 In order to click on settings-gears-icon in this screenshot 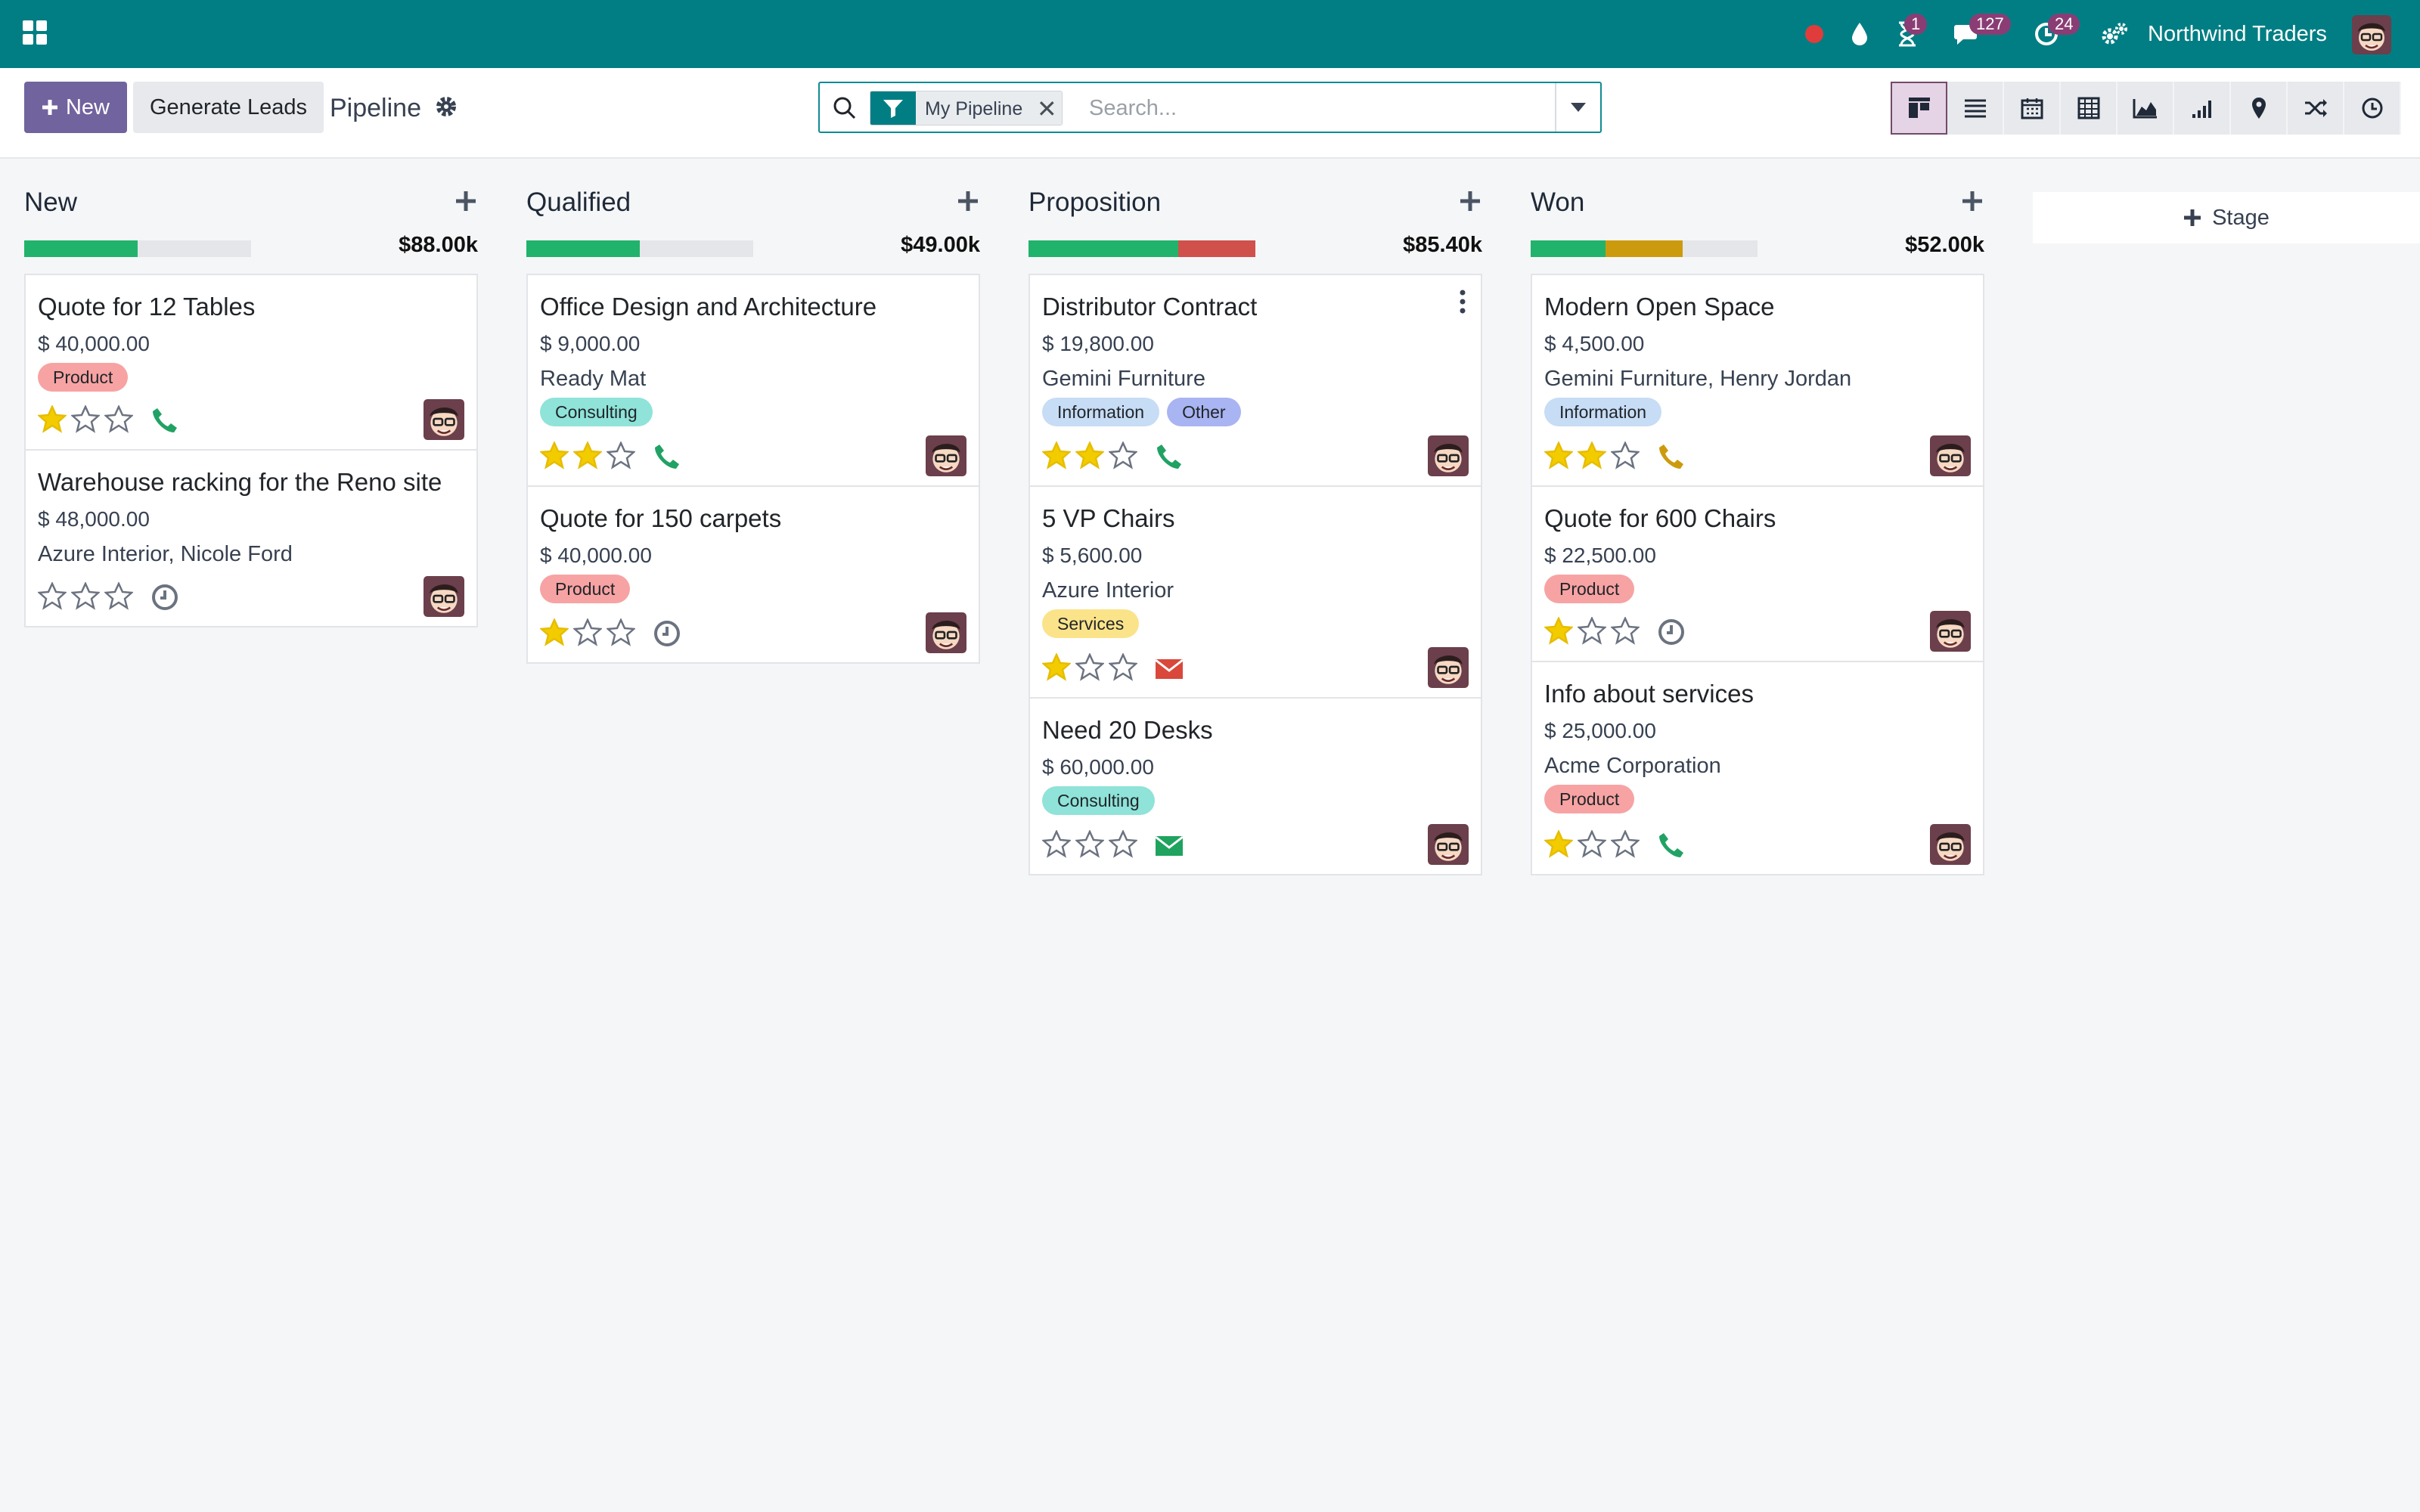, I will do `click(2114, 34)`.